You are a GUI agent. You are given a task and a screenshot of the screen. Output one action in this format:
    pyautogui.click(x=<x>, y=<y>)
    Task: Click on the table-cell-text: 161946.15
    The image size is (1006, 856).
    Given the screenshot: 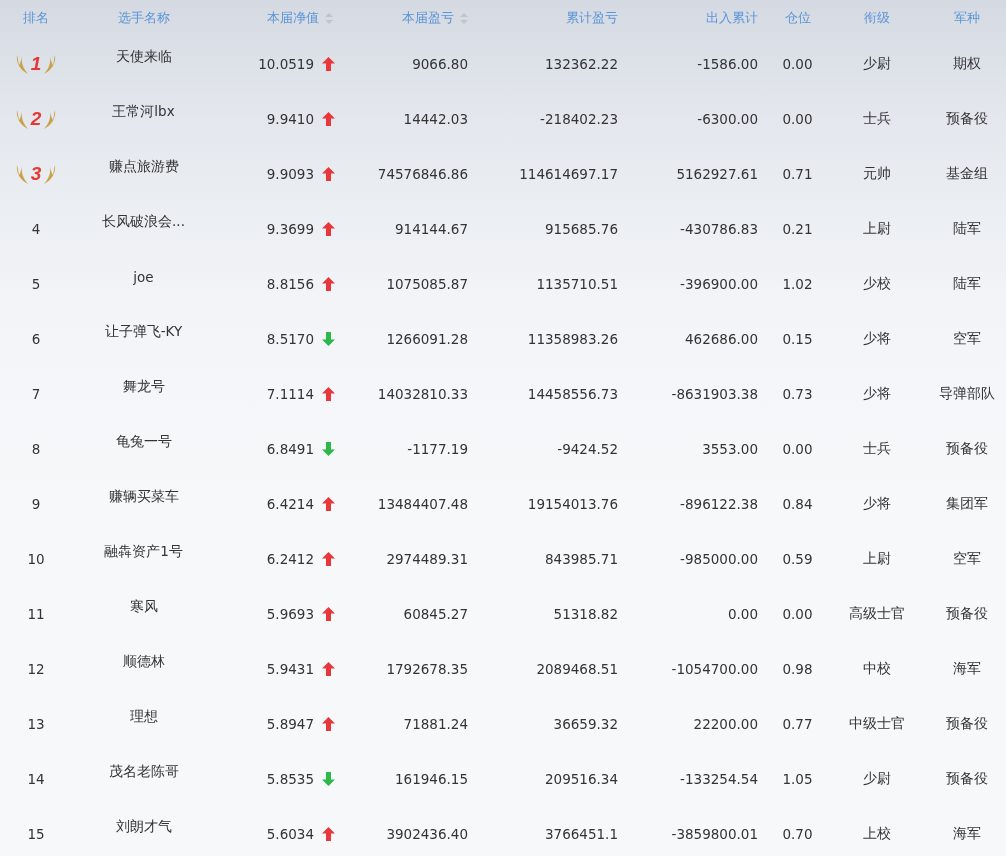 What is the action you would take?
    pyautogui.click(x=431, y=778)
    